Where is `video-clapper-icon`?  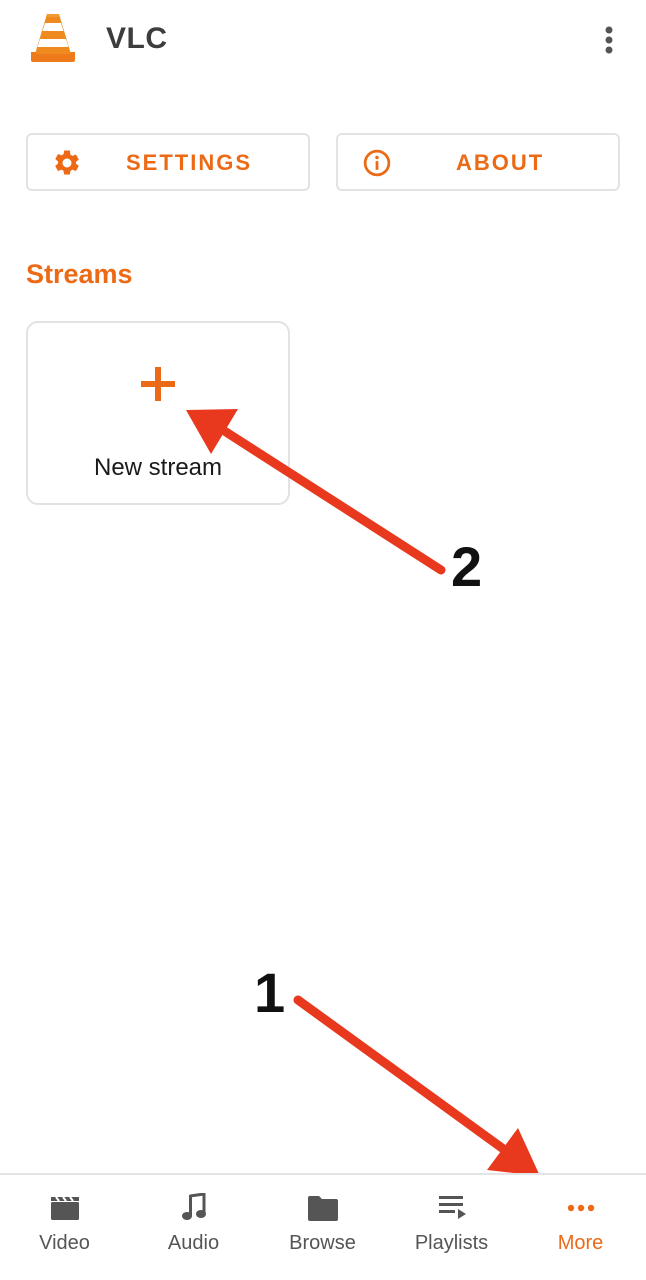 video-clapper-icon is located at coordinates (64, 1208).